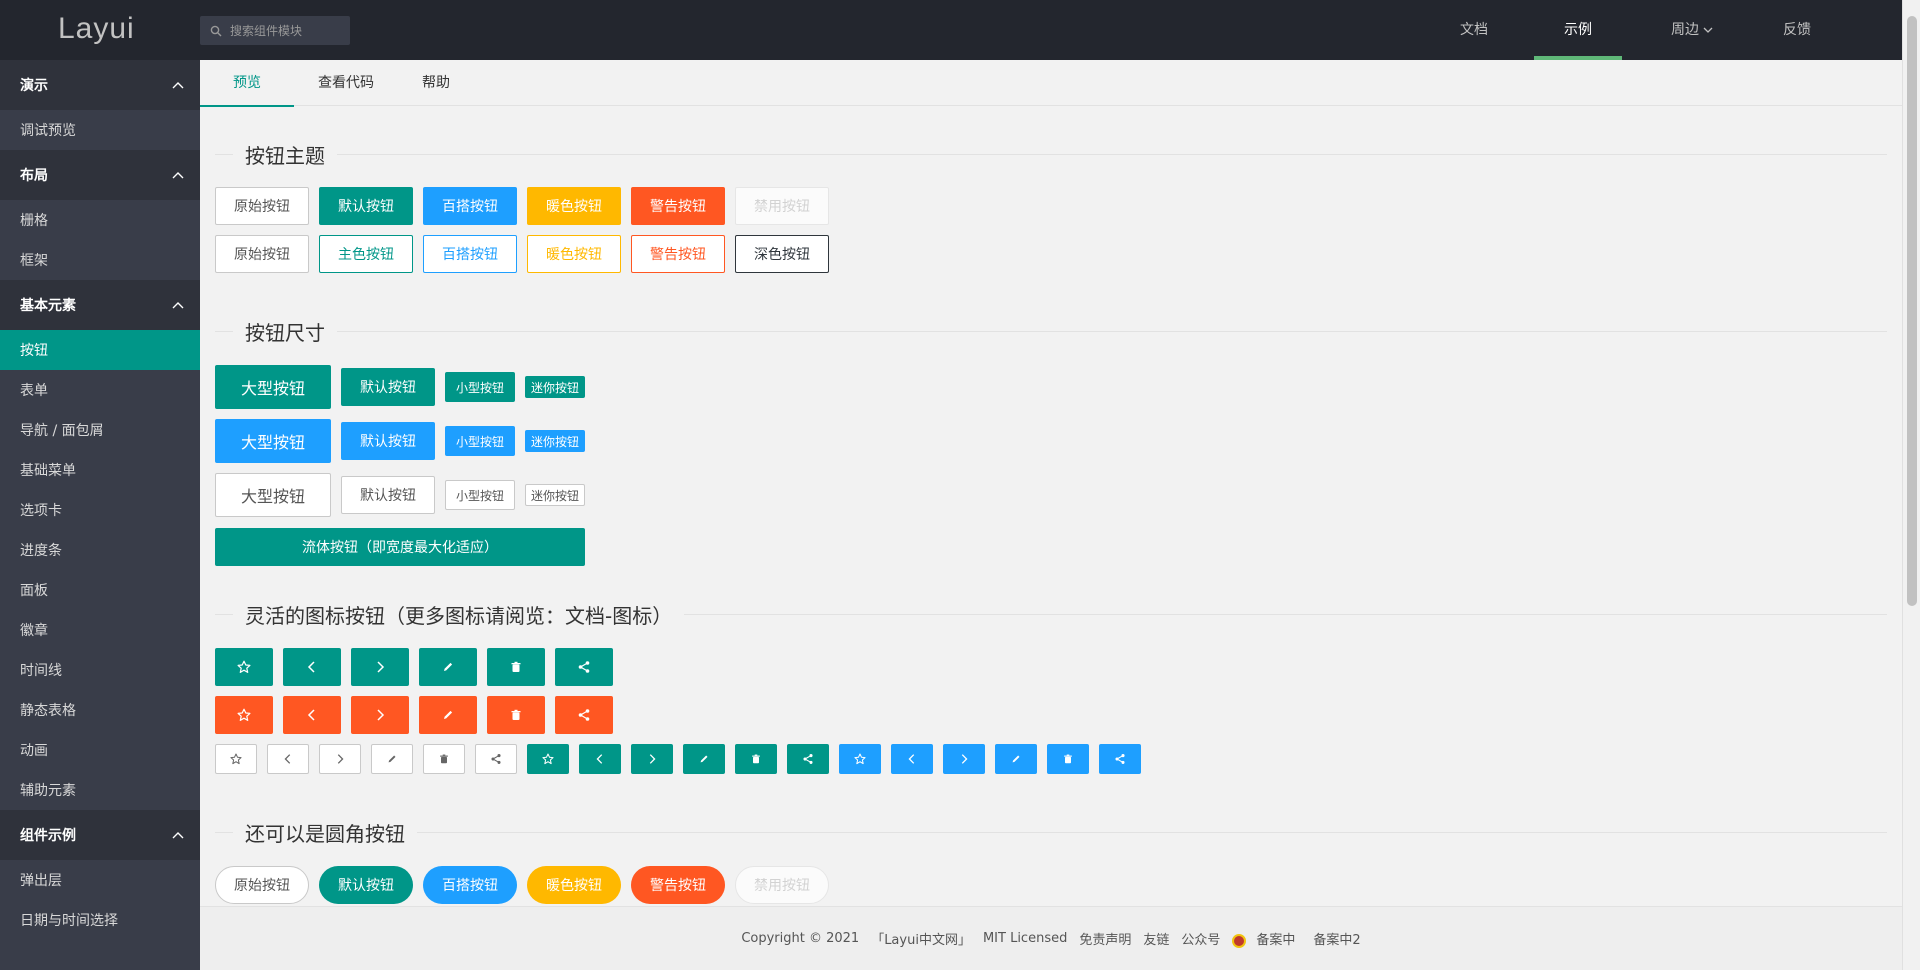 The image size is (1920, 970). I want to click on normal-button: 百搭按钮, so click(470, 206).